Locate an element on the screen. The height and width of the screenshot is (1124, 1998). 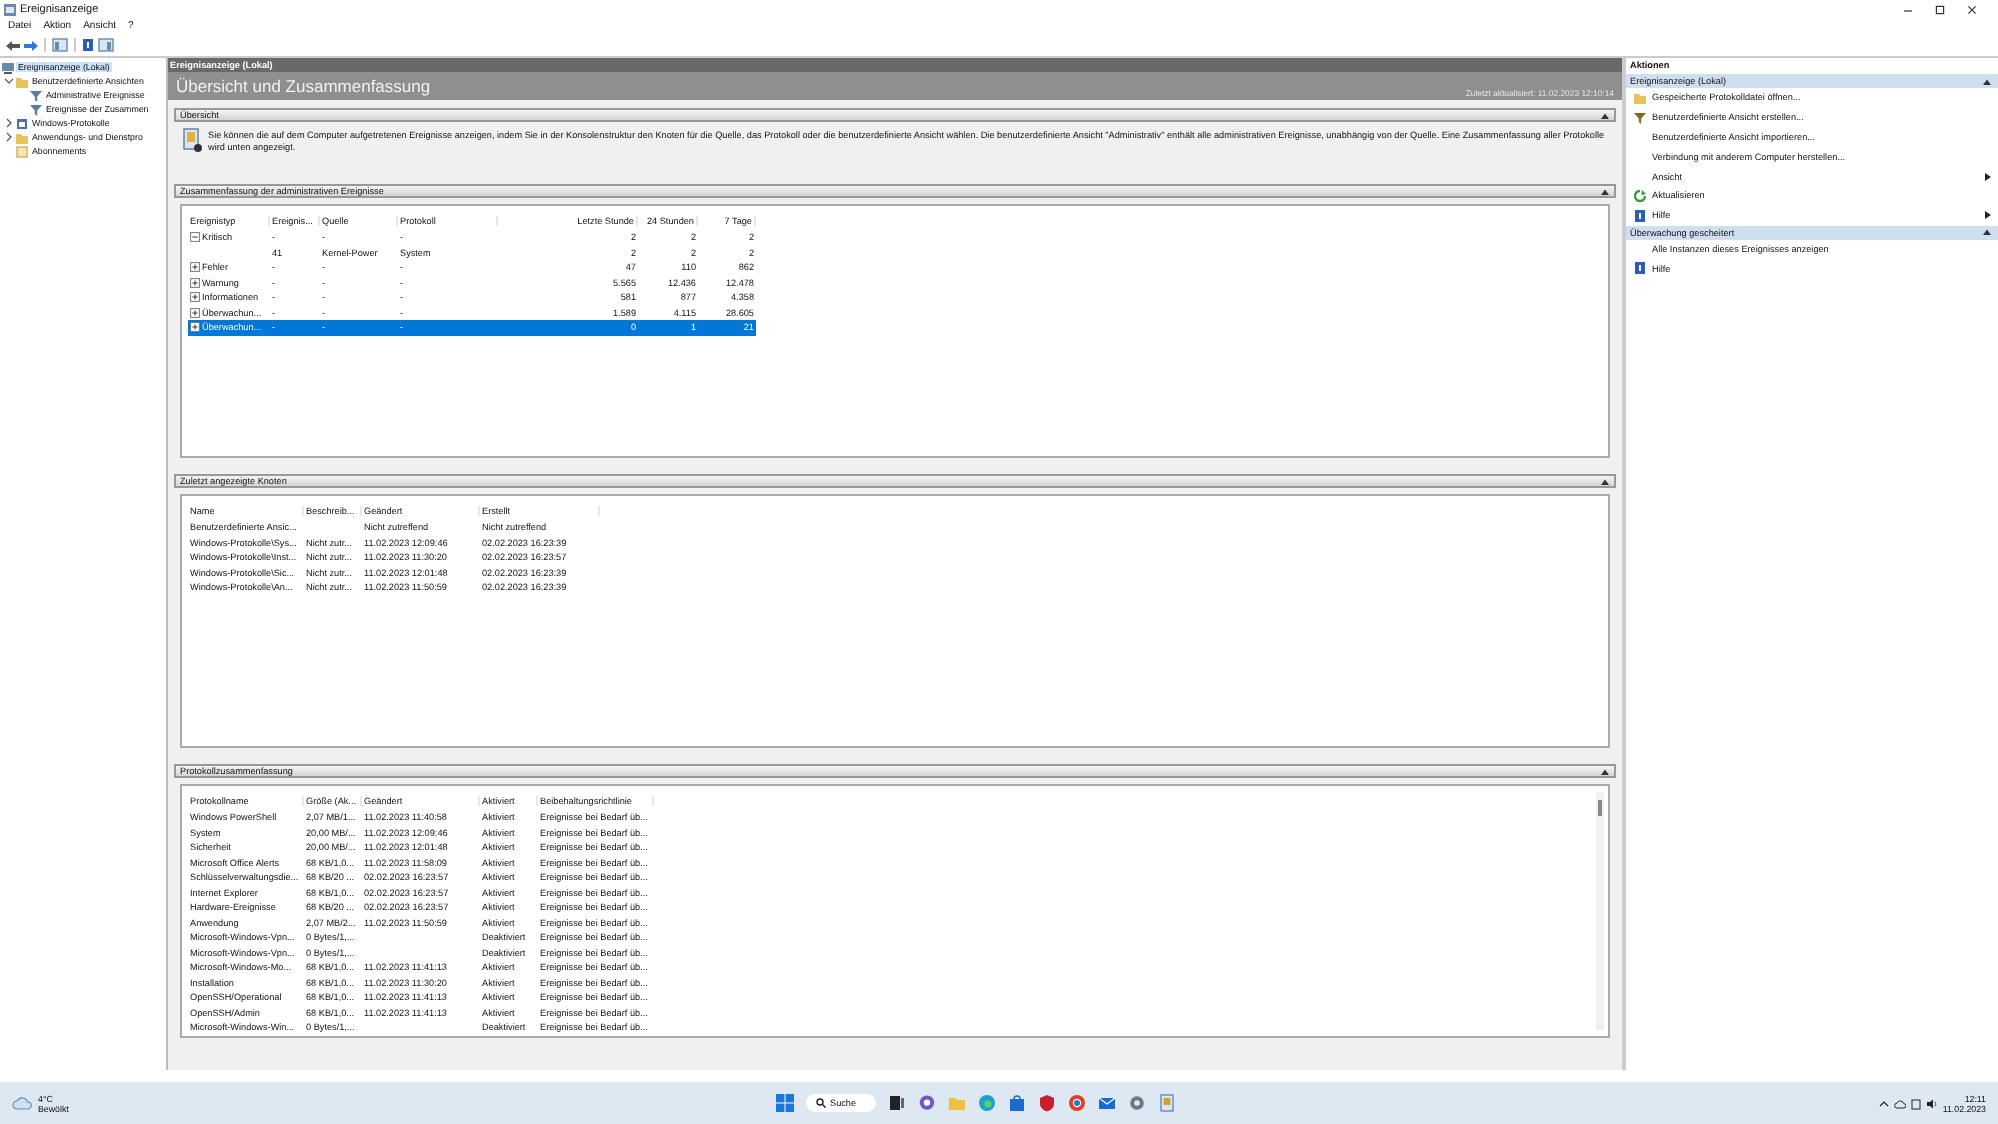
refresh-icon is located at coordinates (1640, 195).